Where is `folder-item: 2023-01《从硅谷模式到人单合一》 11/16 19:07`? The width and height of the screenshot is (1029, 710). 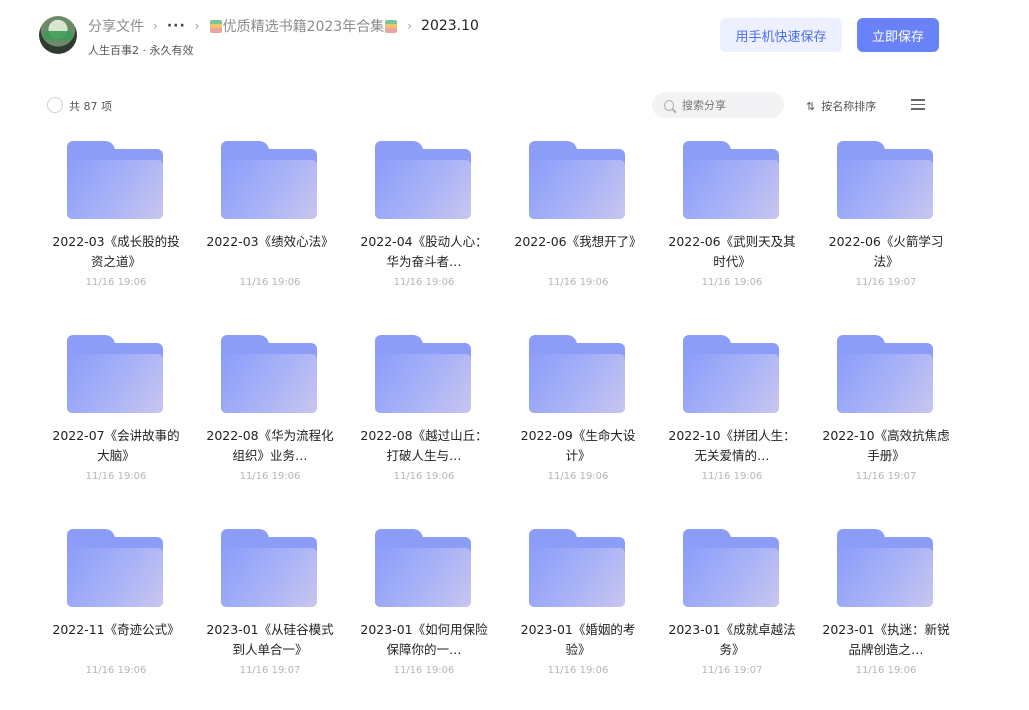 folder-item: 2023-01《从硅谷模式到人单合一》 11/16 19:07 is located at coordinates (270, 606).